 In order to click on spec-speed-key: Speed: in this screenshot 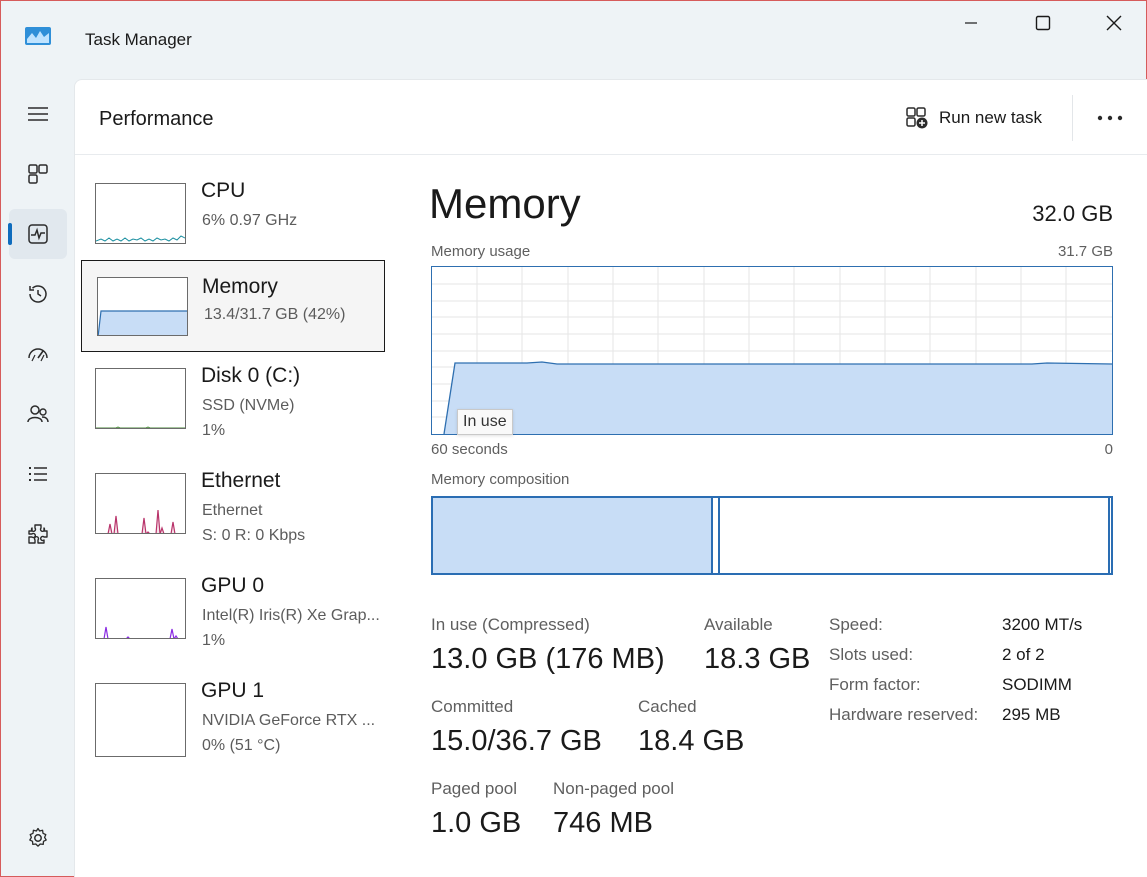, I will do `click(856, 624)`.